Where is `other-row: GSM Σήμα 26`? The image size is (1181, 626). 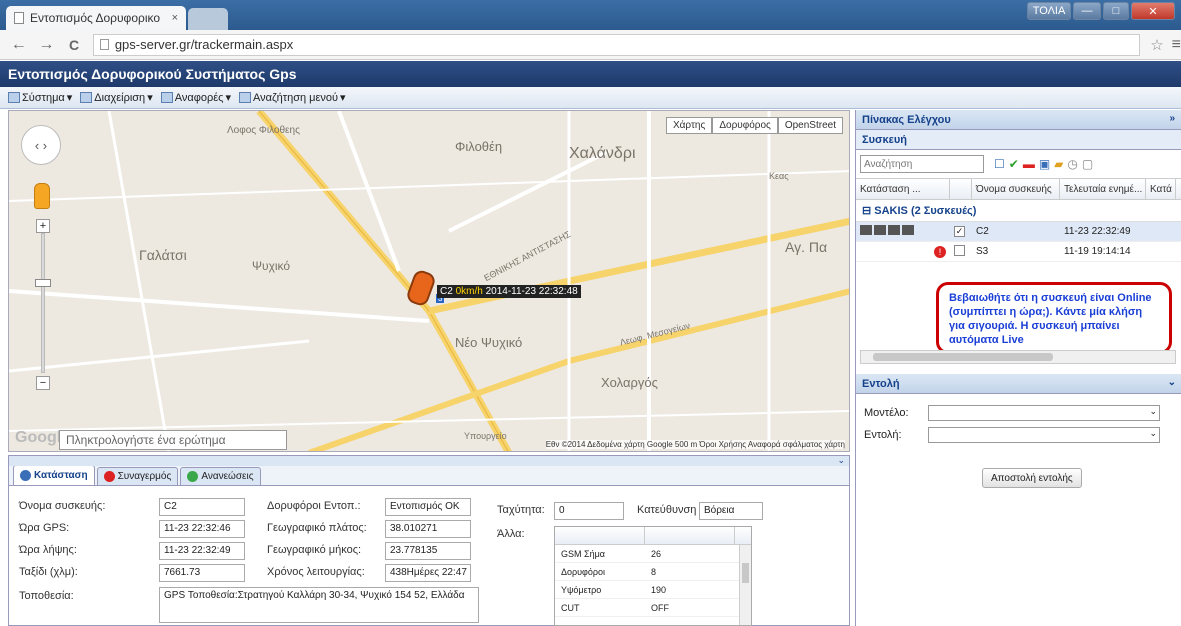
other-row: GSM Σήμα 26 is located at coordinates (653, 554).